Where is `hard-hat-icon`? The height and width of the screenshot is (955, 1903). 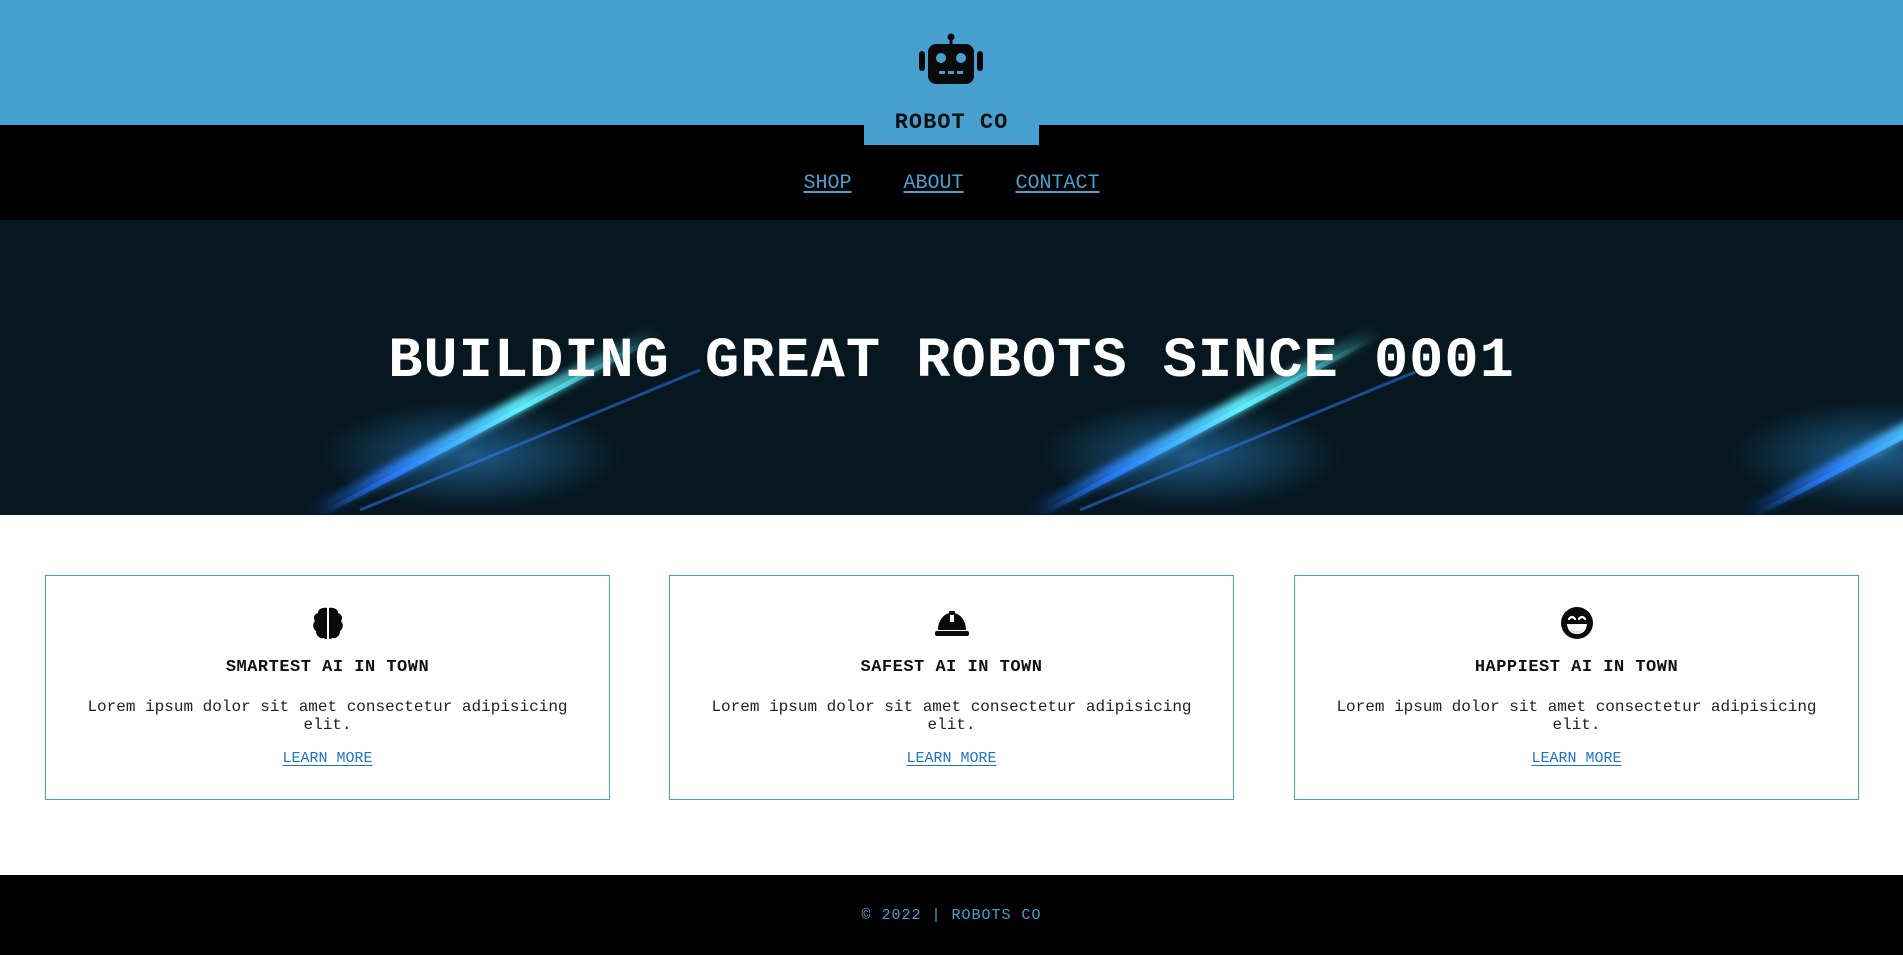
hard-hat-icon is located at coordinates (951, 623).